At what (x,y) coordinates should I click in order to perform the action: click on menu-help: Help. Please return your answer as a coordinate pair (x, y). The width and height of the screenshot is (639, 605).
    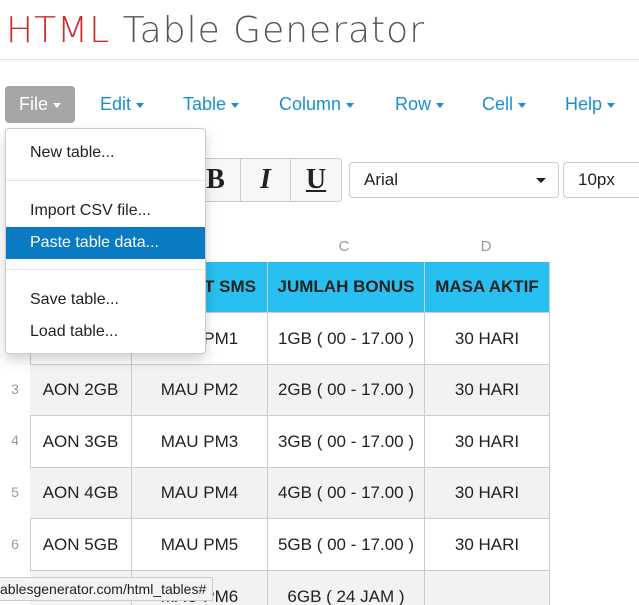
    Looking at the image, I should click on (590, 104).